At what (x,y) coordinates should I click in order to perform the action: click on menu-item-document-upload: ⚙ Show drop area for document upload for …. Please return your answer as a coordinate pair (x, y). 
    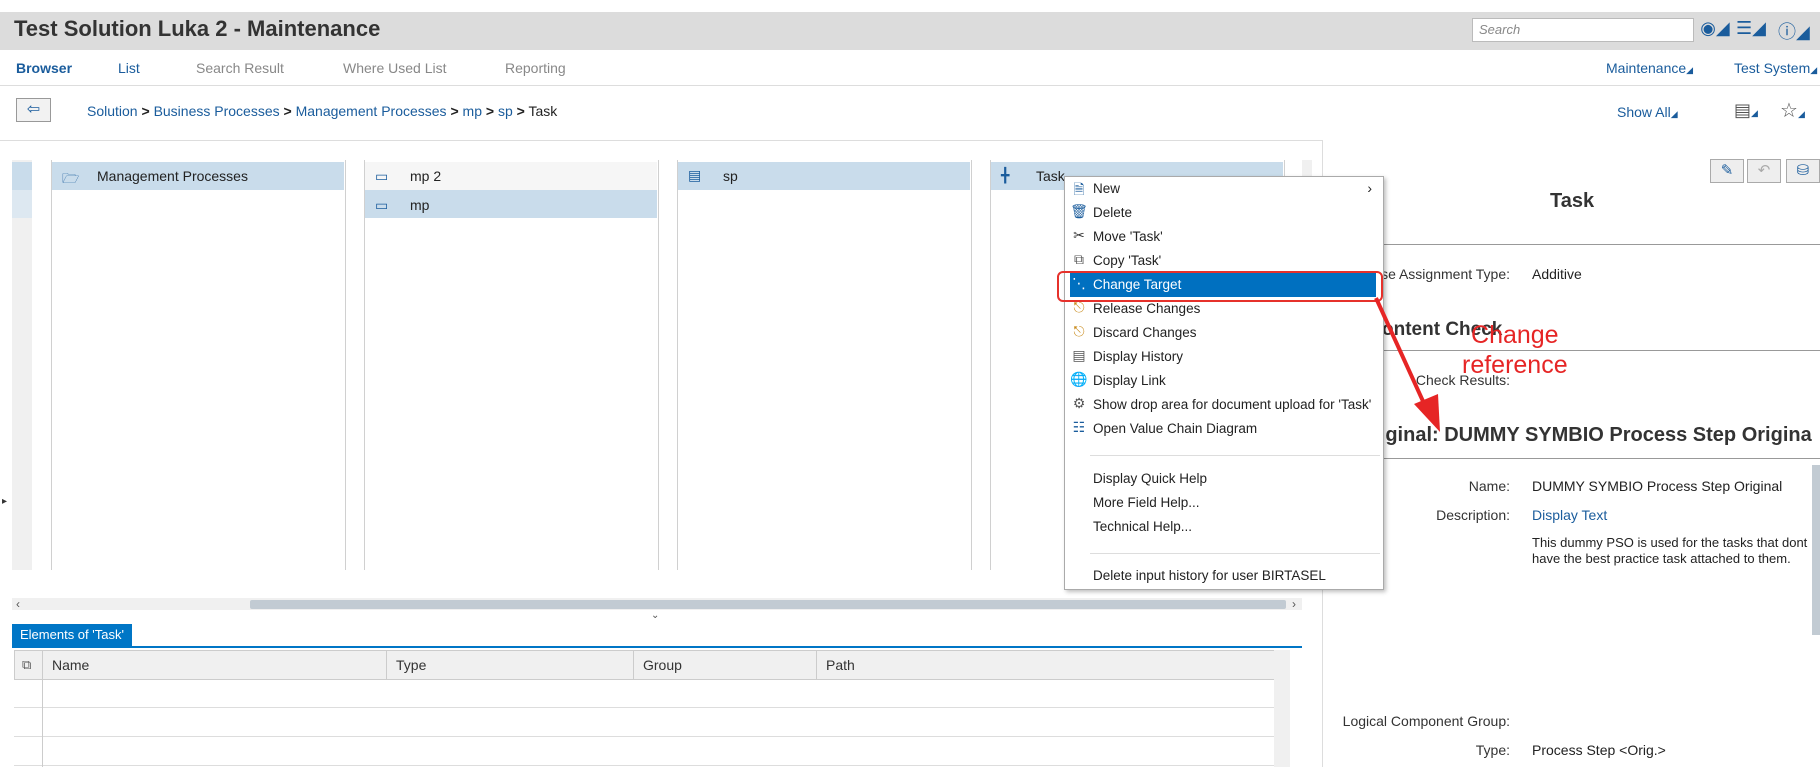
    Looking at the image, I should click on (1223, 405).